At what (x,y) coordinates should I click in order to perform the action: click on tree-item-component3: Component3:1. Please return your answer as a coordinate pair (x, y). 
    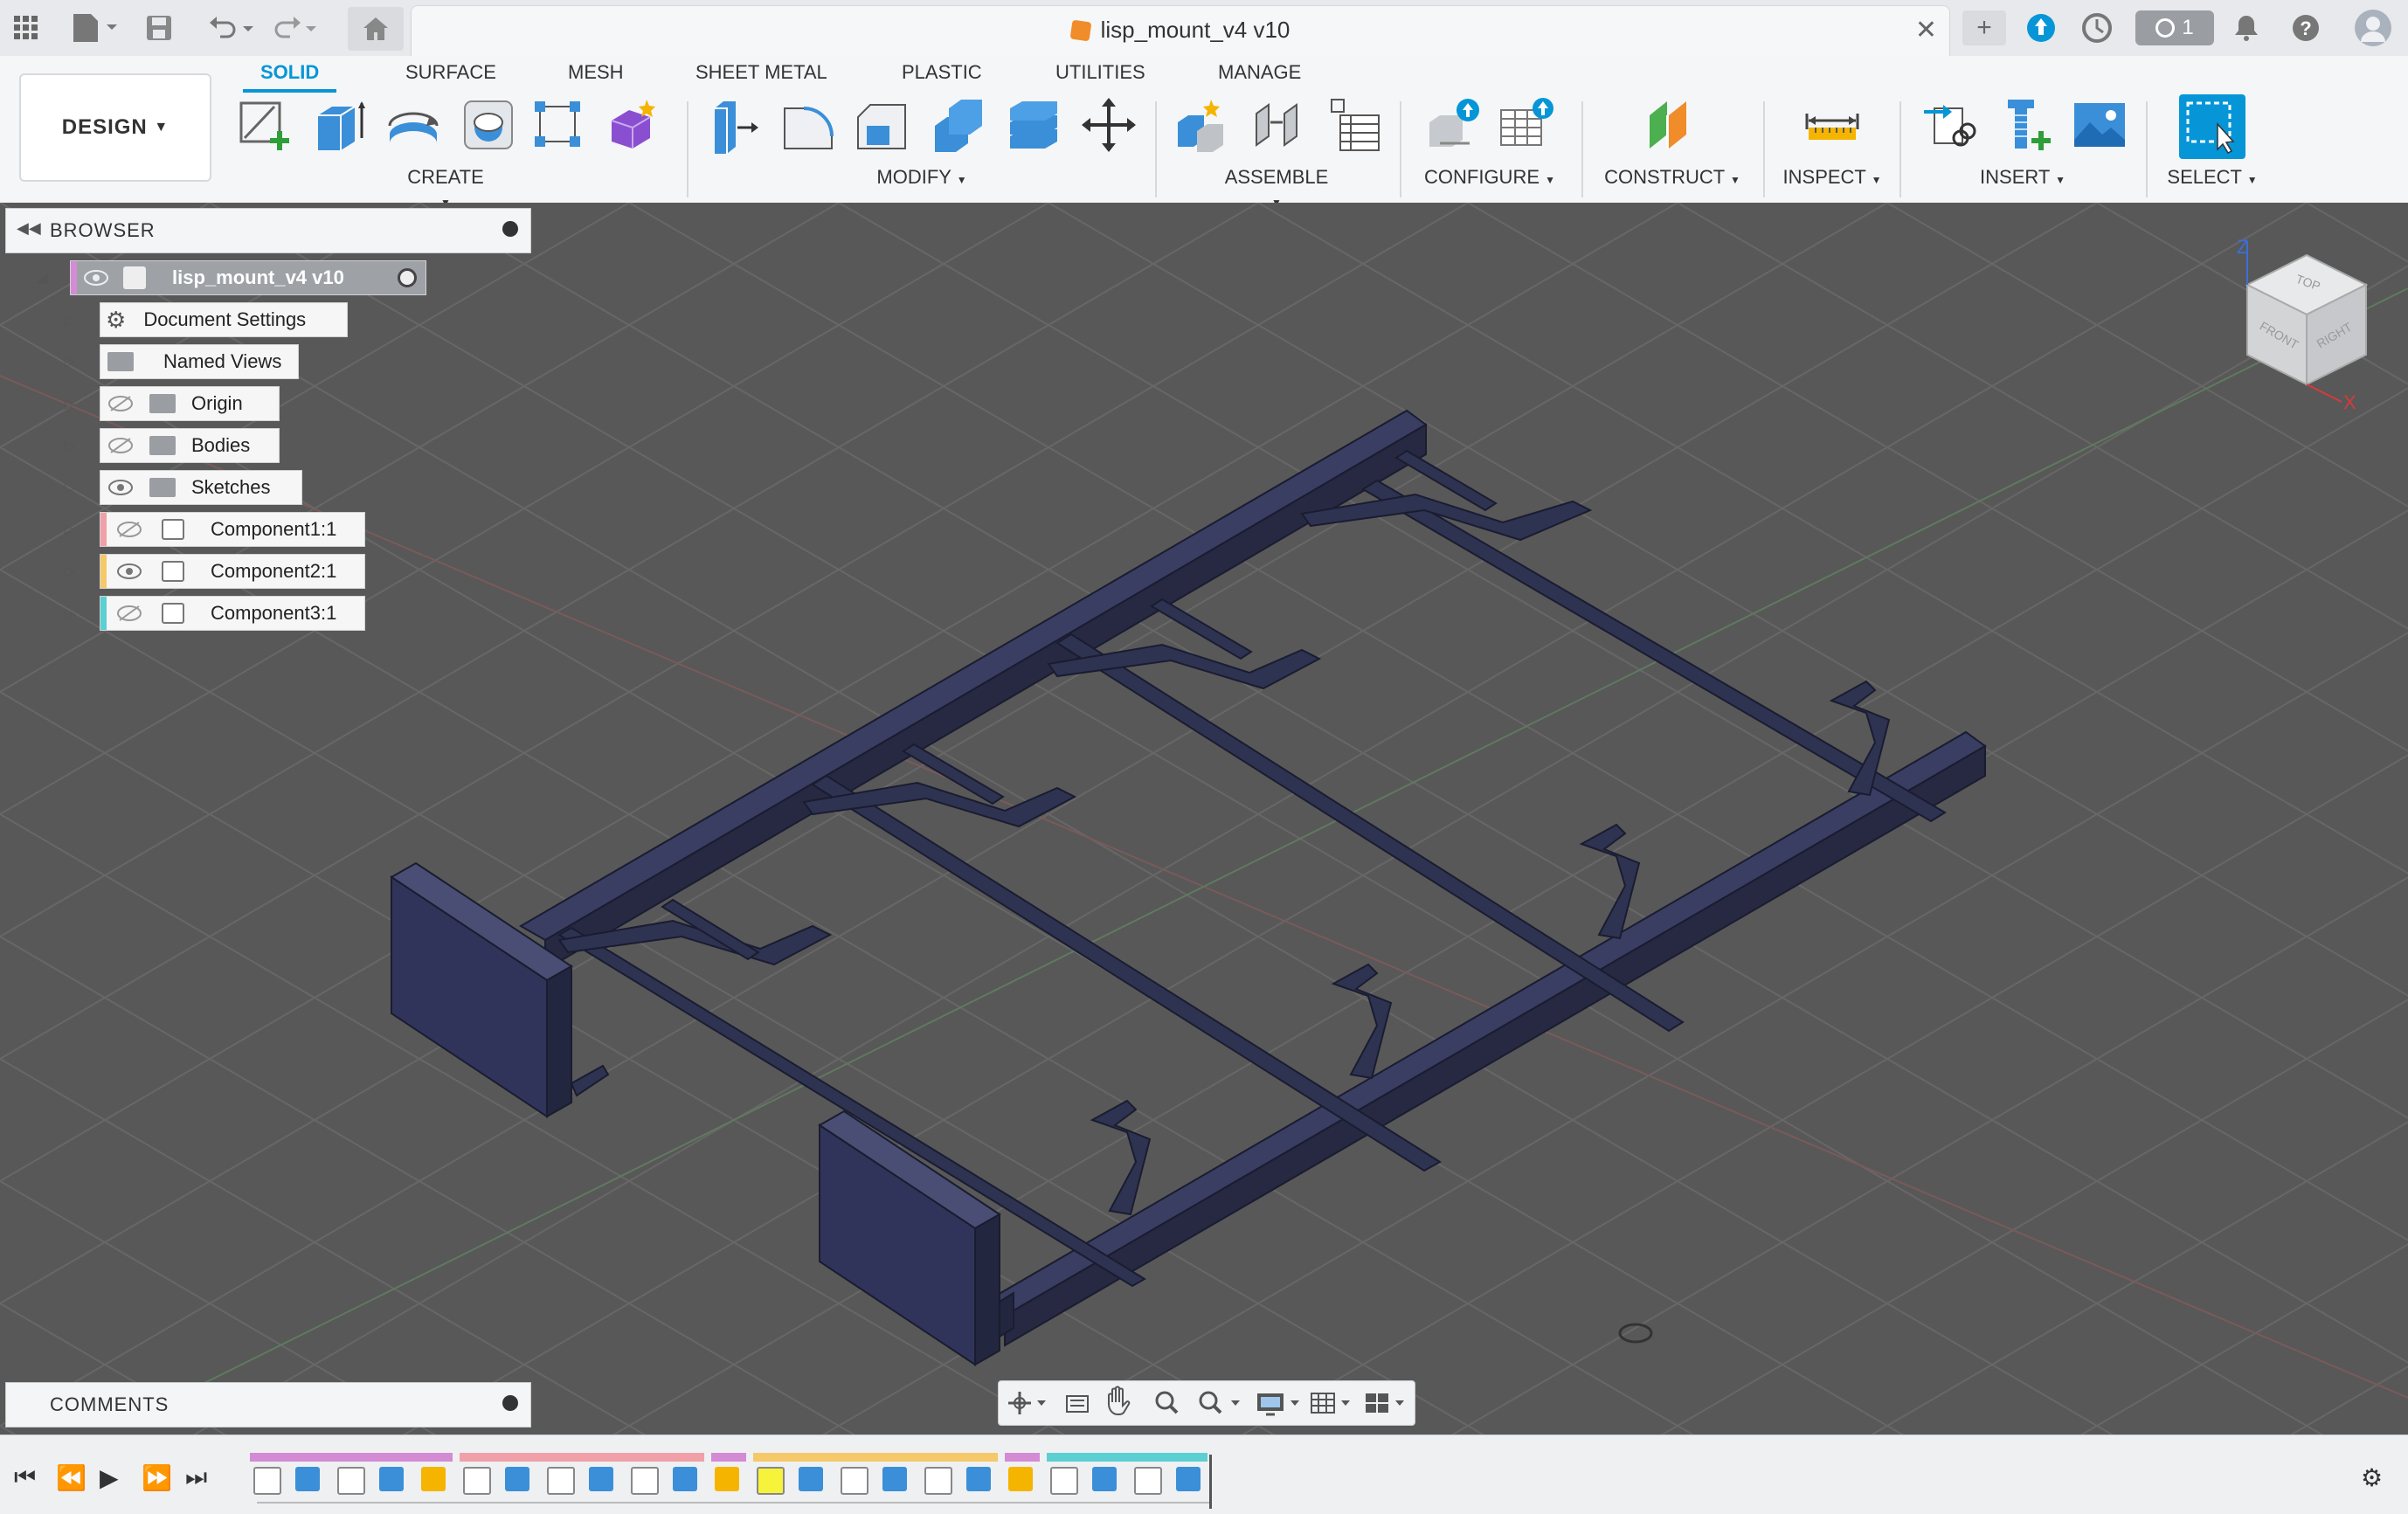
    Looking at the image, I should click on (232, 613).